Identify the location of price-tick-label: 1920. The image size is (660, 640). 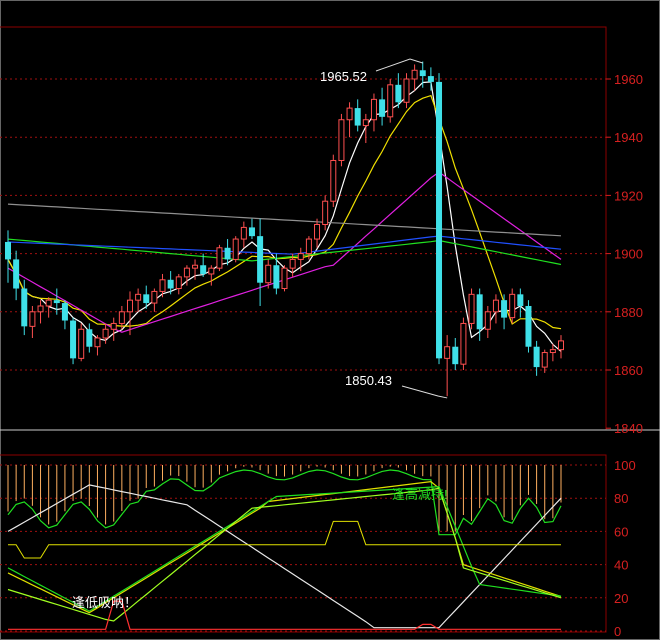
(628, 195).